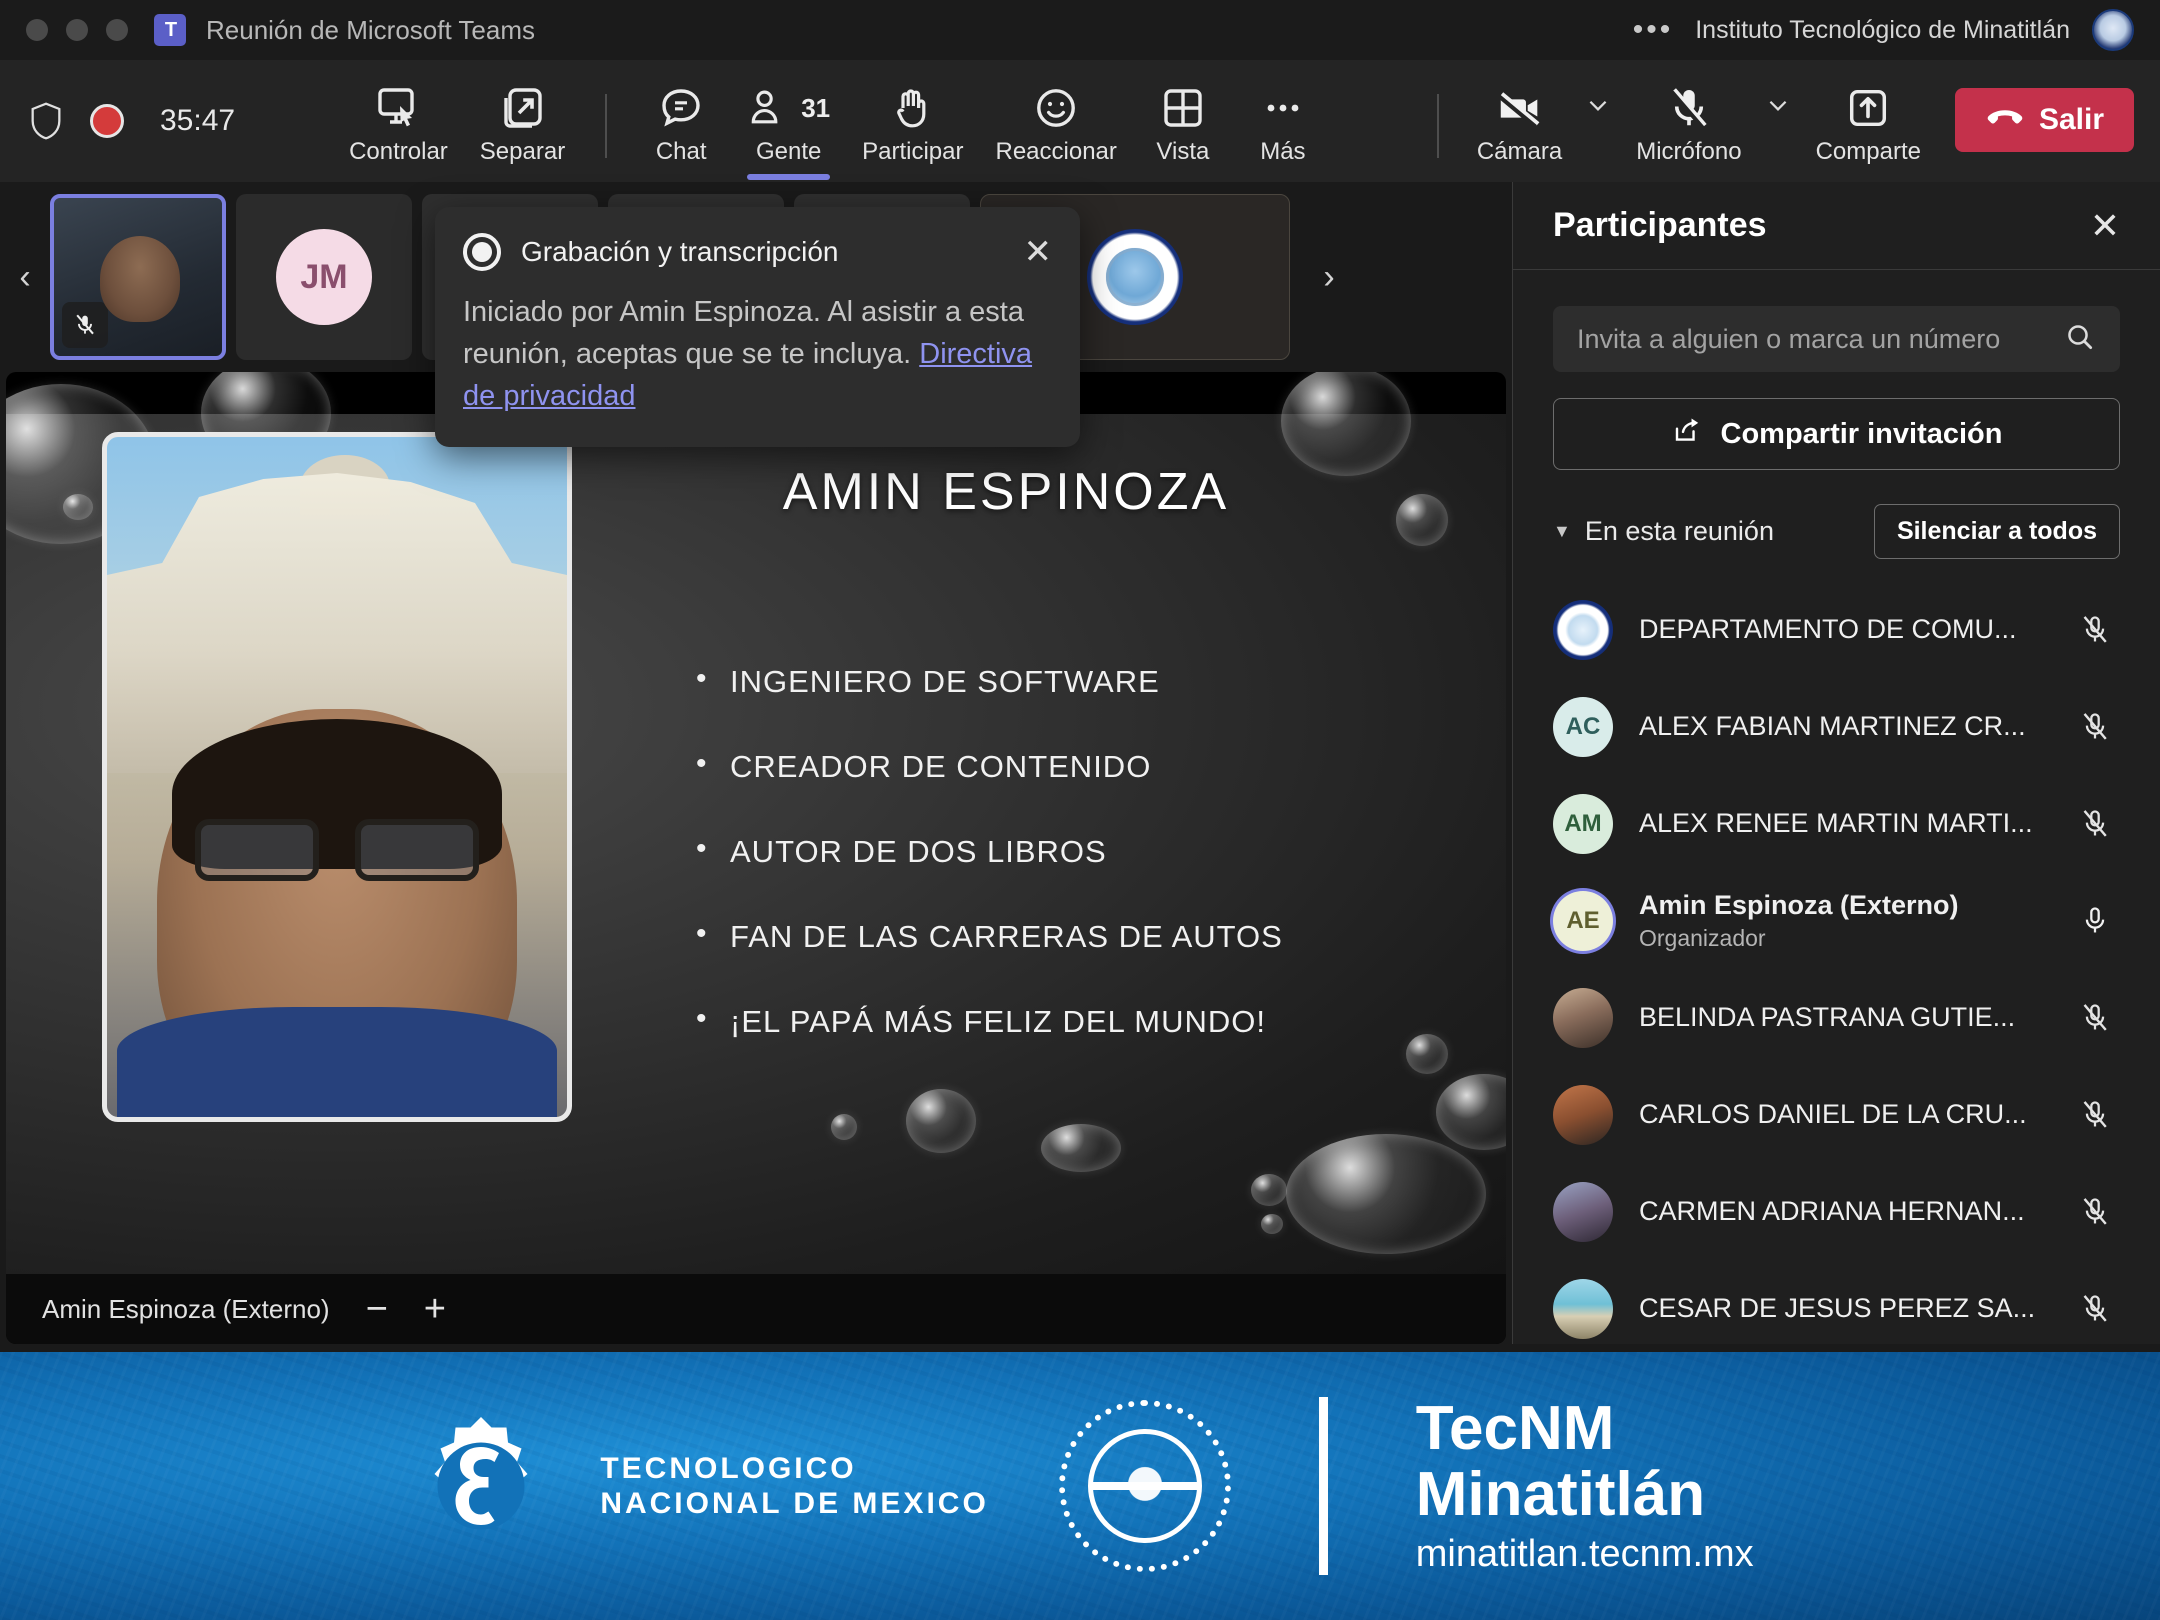 The image size is (2160, 1620). I want to click on toolbar-button-camara: Cámara, so click(1519, 121).